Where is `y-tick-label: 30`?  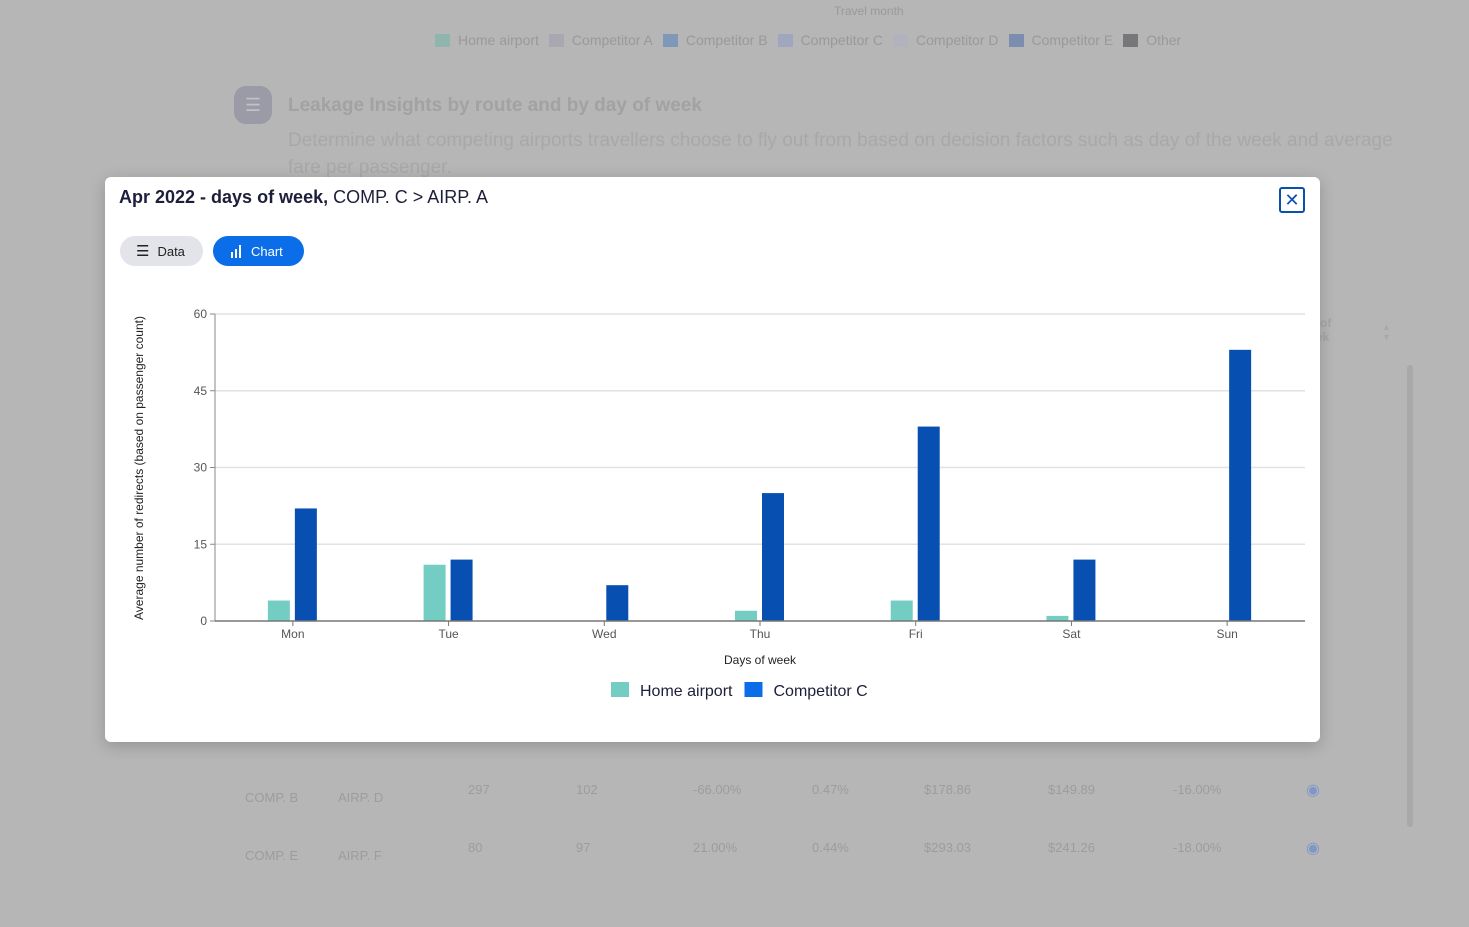 y-tick-label: 30 is located at coordinates (201, 468).